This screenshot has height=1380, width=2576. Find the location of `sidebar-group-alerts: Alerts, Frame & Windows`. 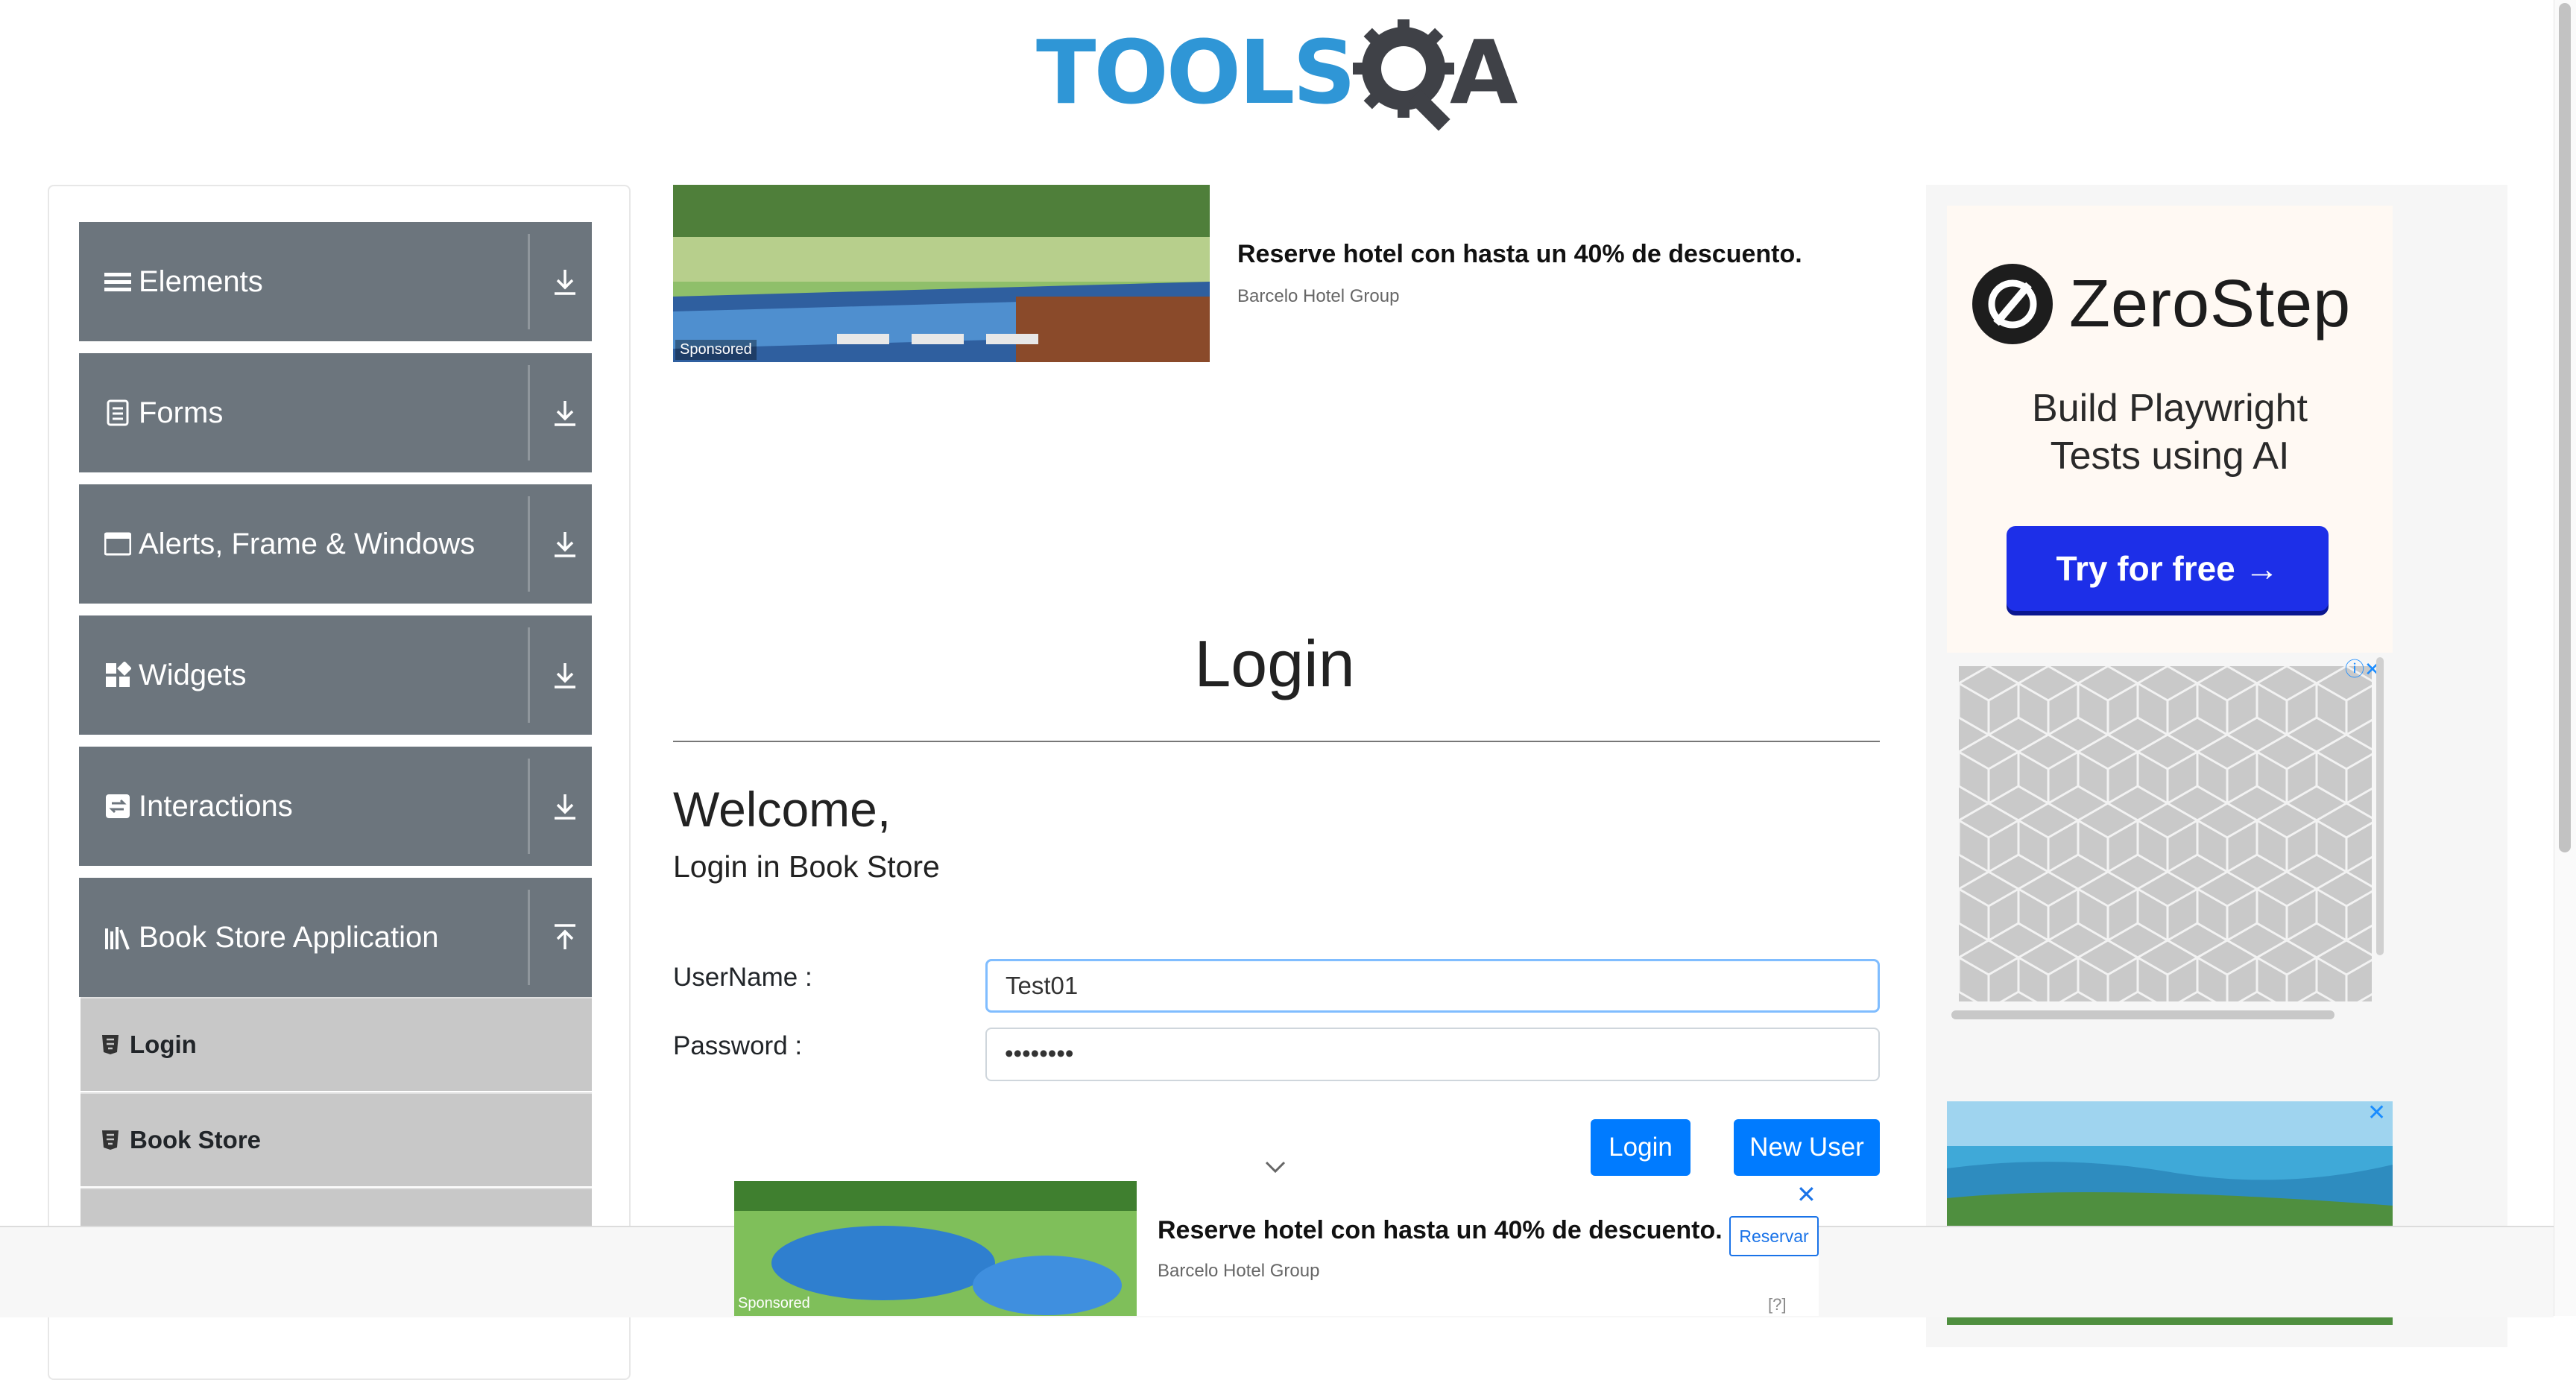

sidebar-group-alerts: Alerts, Frame & Windows is located at coordinates (335, 544).